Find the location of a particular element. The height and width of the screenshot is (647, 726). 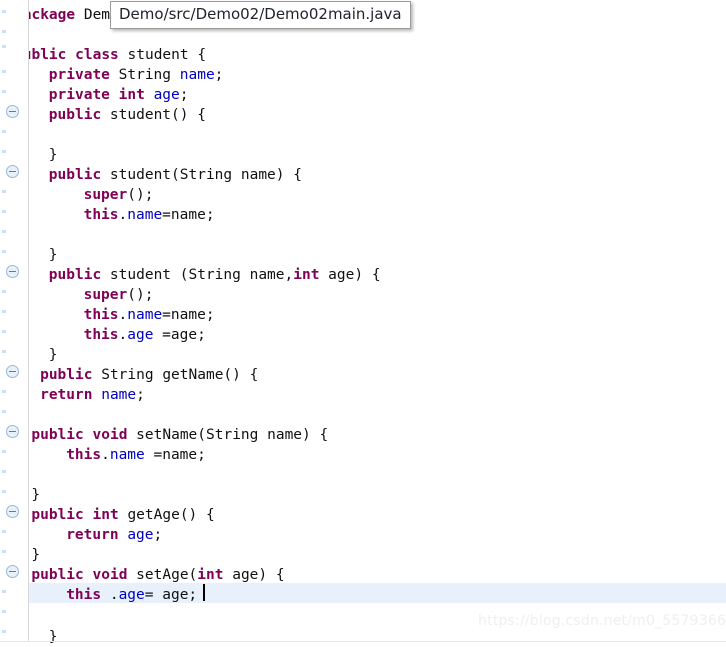

csdn-watermark: https://blog.csdn.net/m0_55793662 is located at coordinates (602, 621).